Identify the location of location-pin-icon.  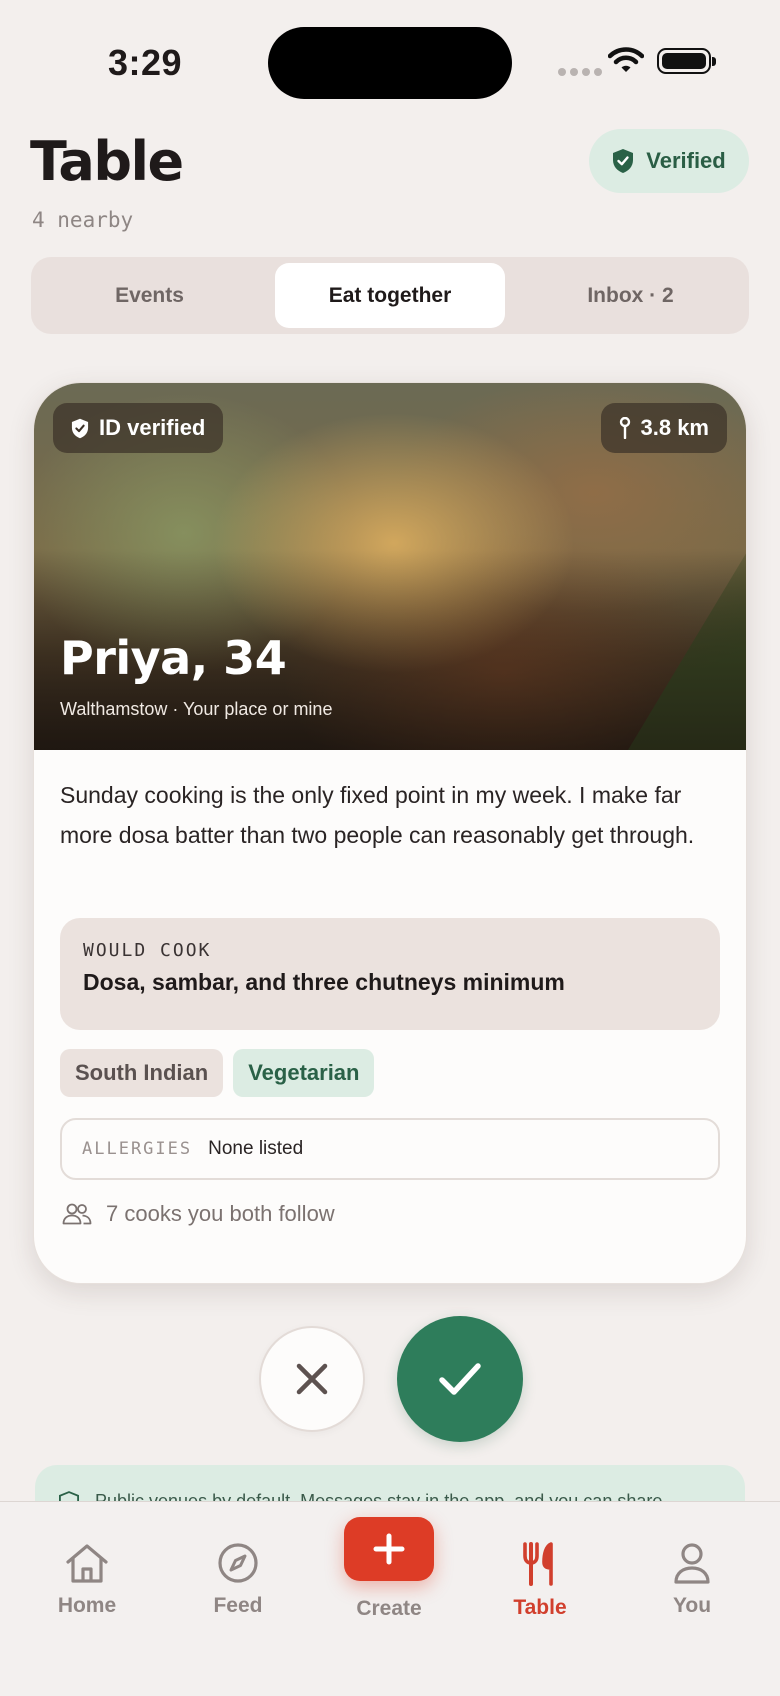
(624, 428).